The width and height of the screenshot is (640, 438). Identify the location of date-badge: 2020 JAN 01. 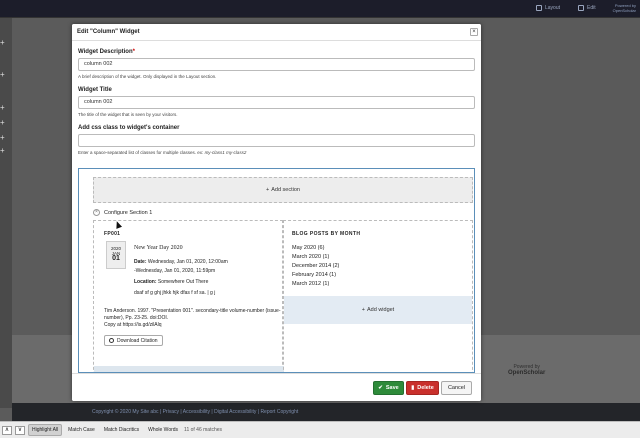
(116, 255).